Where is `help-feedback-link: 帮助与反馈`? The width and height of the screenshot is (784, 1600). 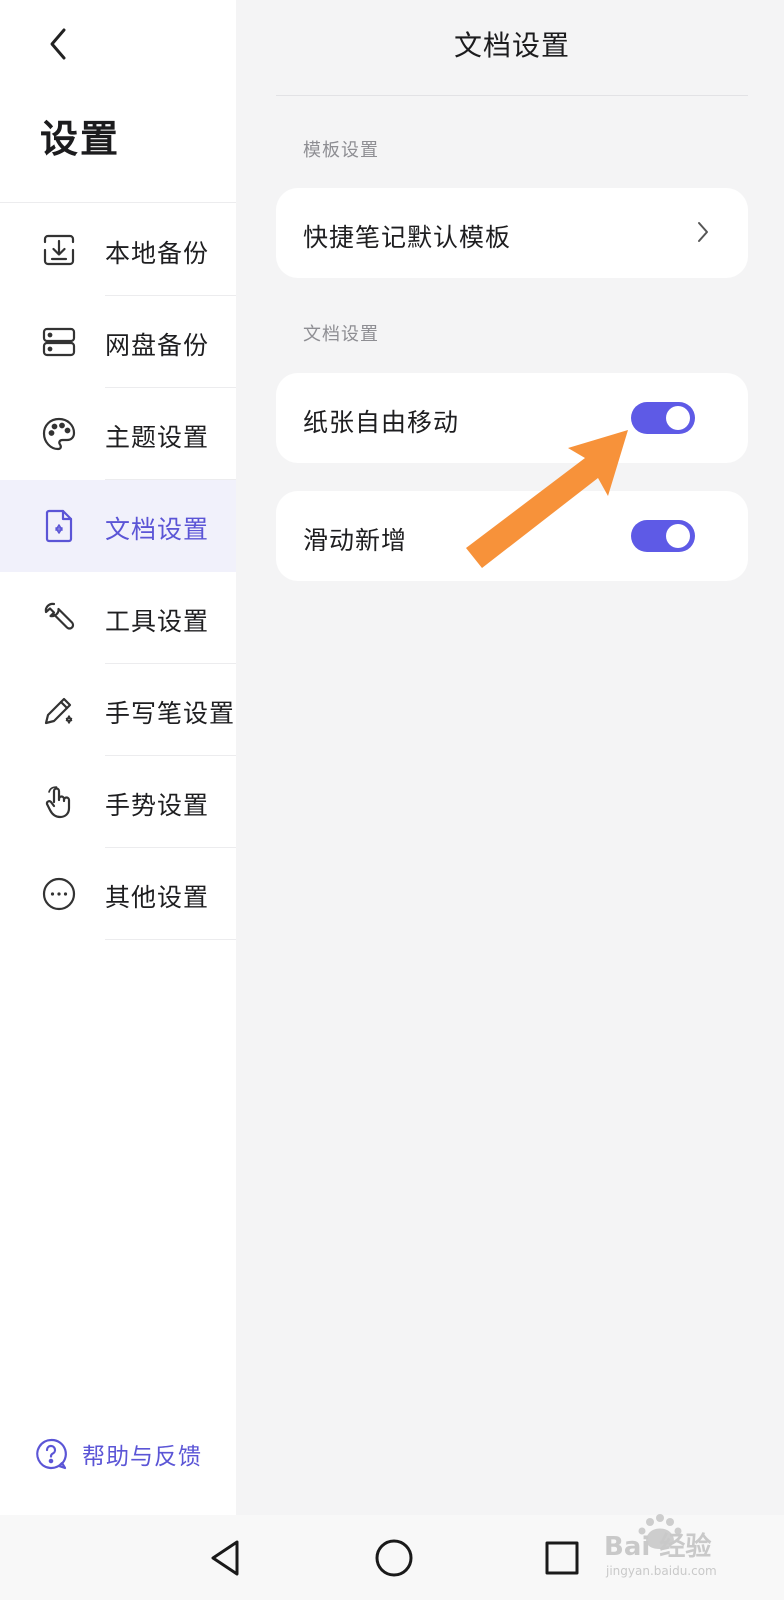
help-feedback-link: 帮助与反馈 is located at coordinates (118, 1454).